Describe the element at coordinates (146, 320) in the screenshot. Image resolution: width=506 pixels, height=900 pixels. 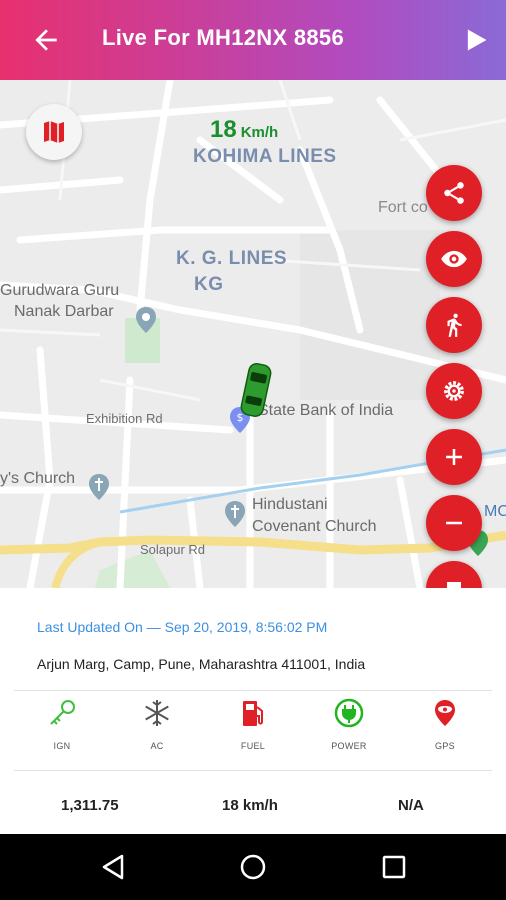
I see `gurudwara-pin-icon` at that location.